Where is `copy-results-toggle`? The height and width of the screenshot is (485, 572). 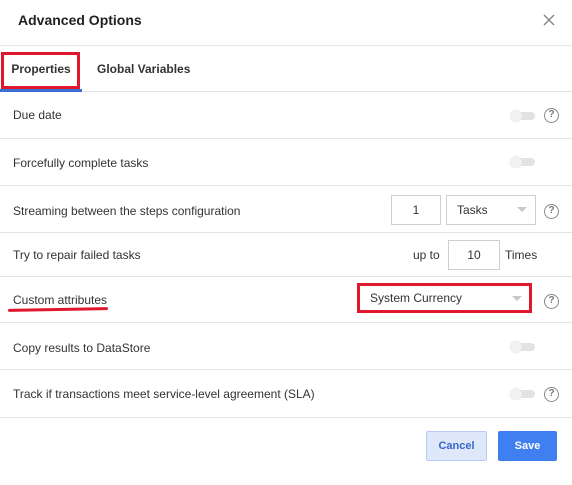 copy-results-toggle is located at coordinates (522, 347).